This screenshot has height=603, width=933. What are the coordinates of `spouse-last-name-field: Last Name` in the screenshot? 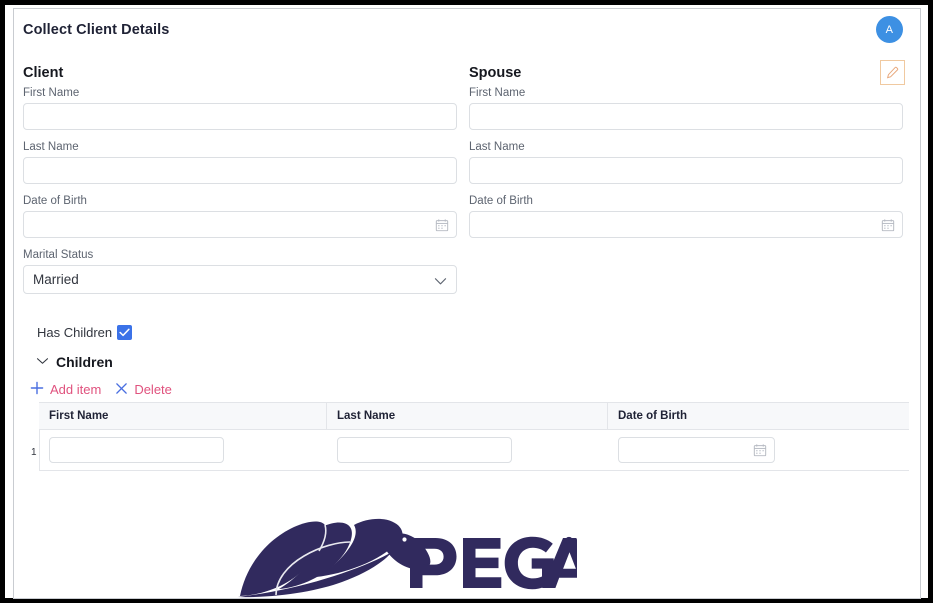 It's located at (689, 161).